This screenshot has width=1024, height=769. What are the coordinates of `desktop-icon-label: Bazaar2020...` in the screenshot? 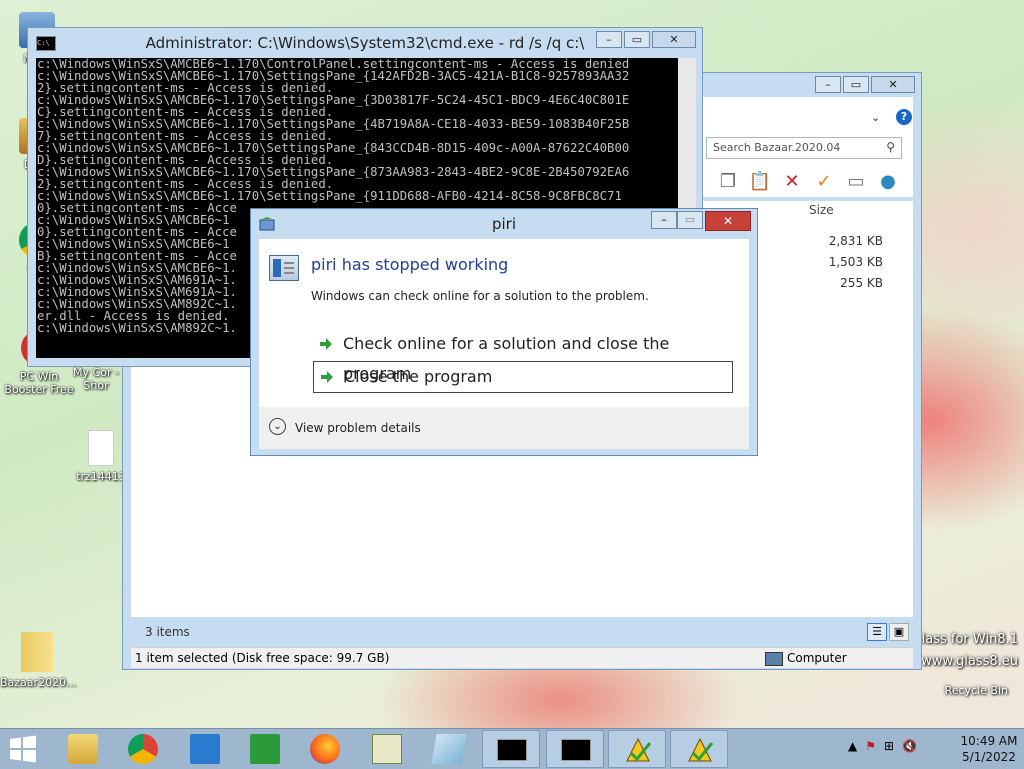 It's located at (38, 682).